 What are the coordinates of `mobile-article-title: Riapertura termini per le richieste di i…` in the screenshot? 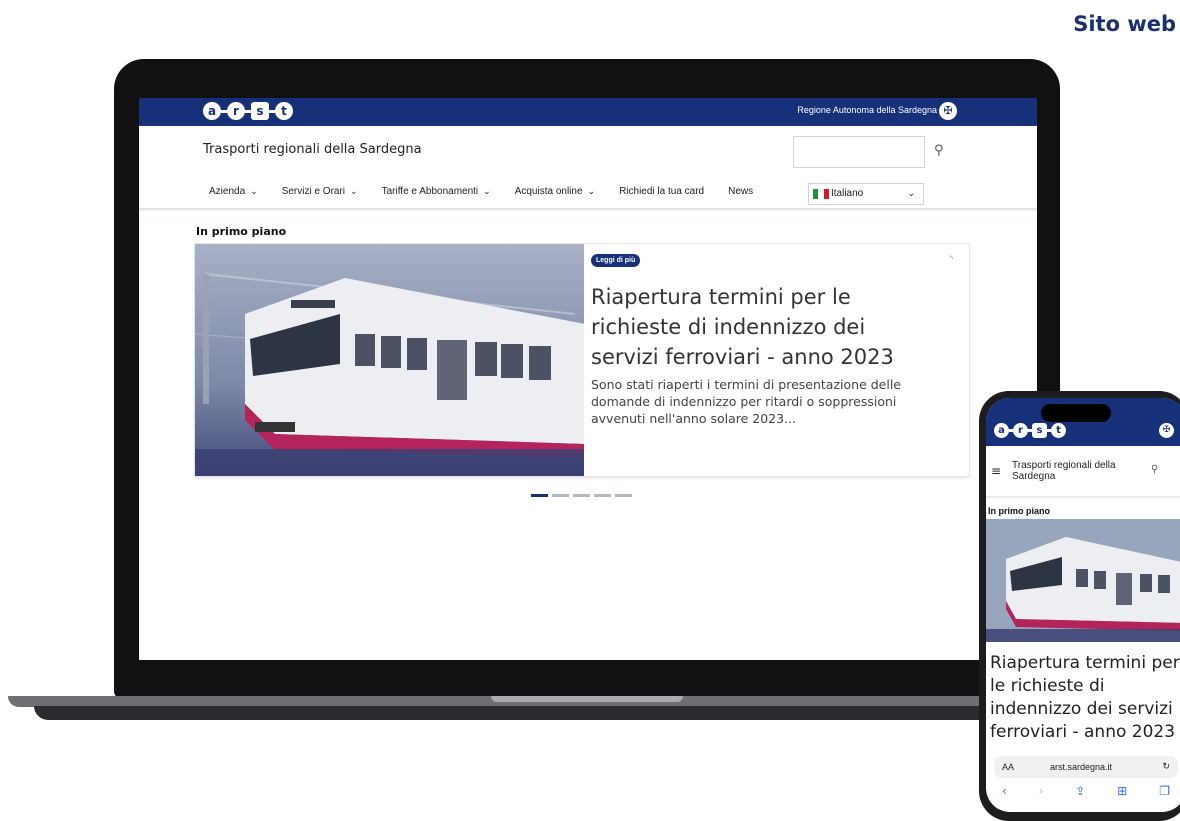 It's located at (1085, 698).